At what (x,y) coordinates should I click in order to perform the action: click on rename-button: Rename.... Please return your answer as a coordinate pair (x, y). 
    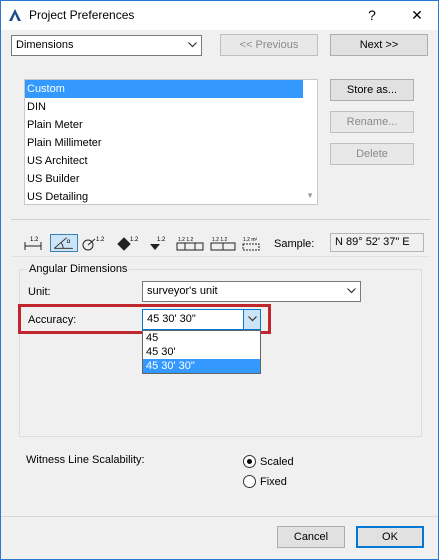
    Looking at the image, I should click on (372, 122).